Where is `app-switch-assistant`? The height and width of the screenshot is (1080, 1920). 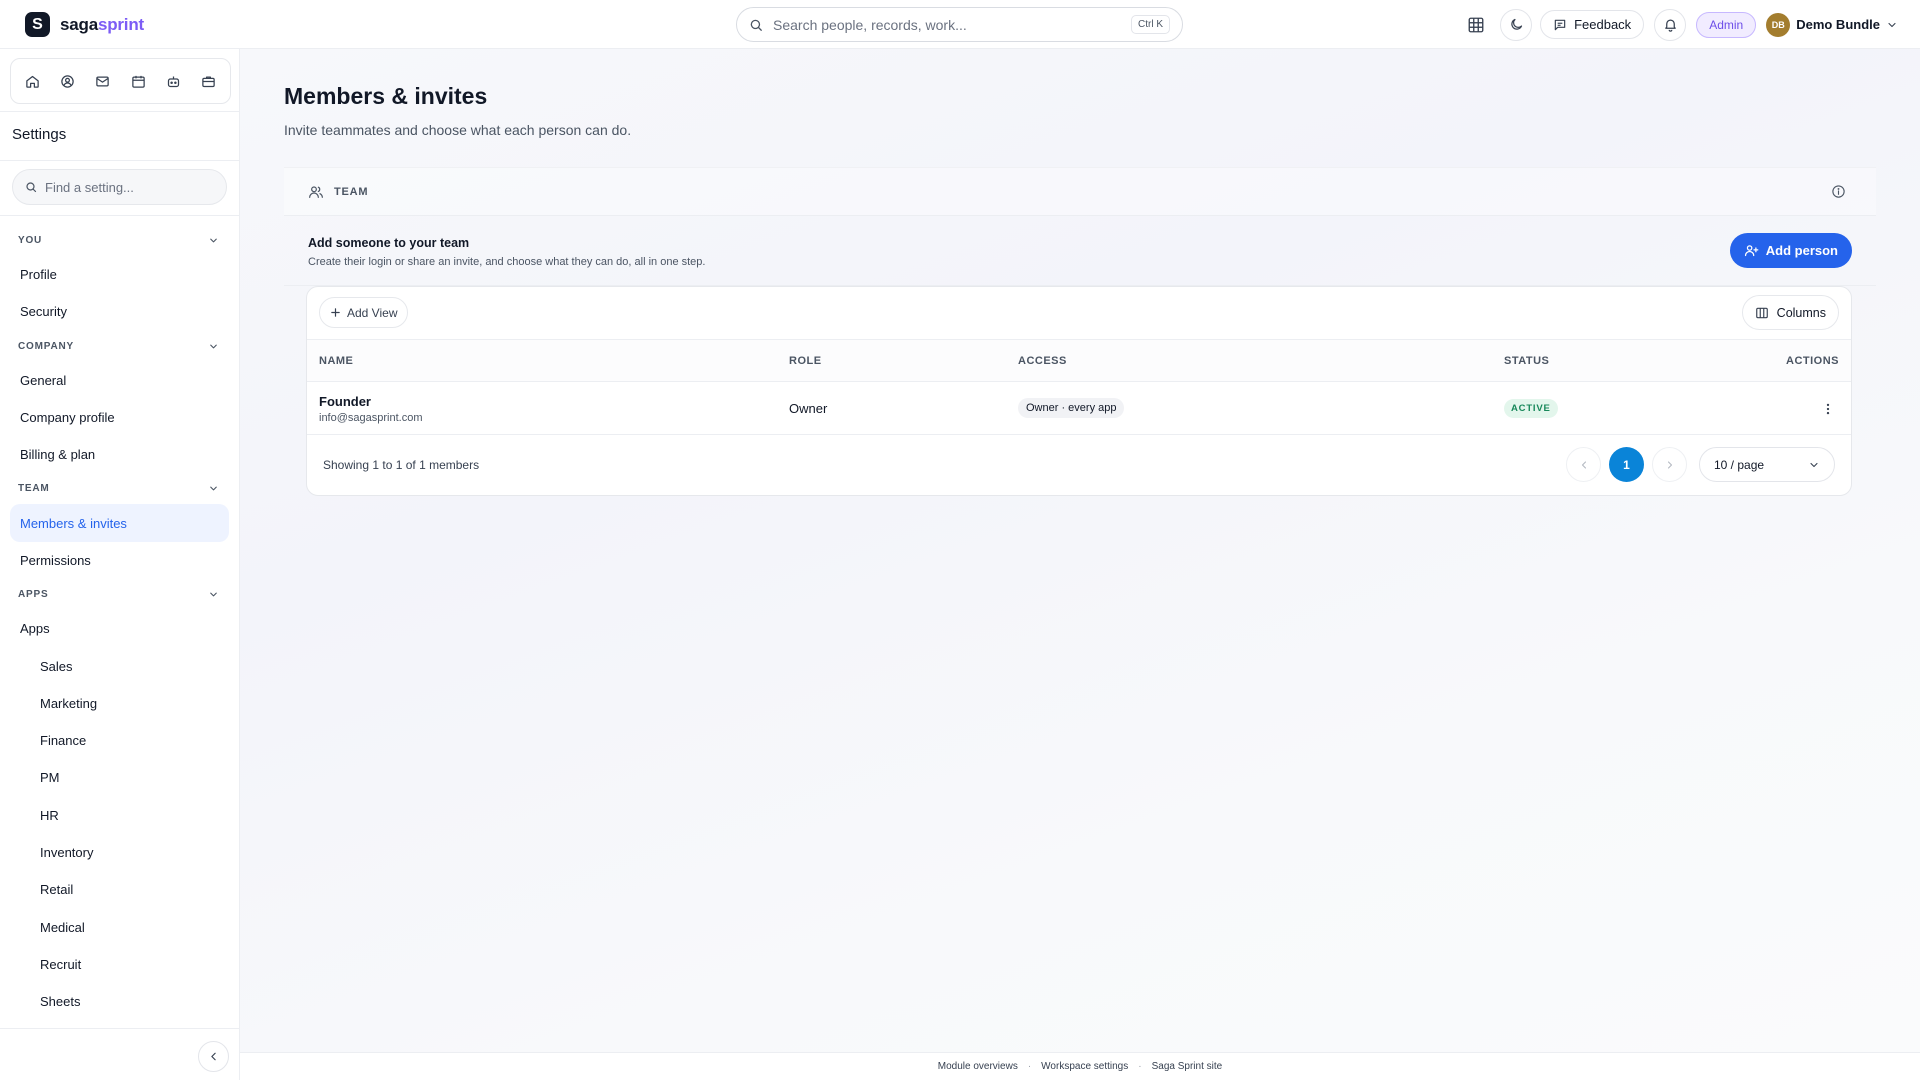
app-switch-assistant is located at coordinates (173, 81).